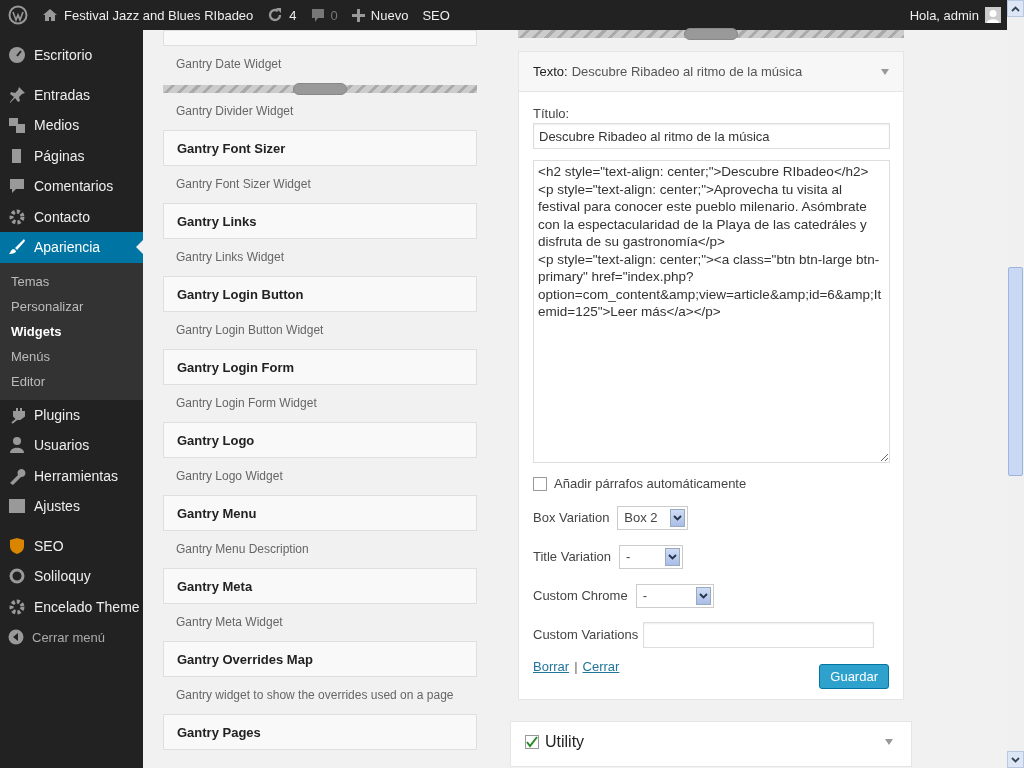 The height and width of the screenshot is (768, 1024). Describe the element at coordinates (334, 15) in the screenshot. I see `comments-count: 0` at that location.